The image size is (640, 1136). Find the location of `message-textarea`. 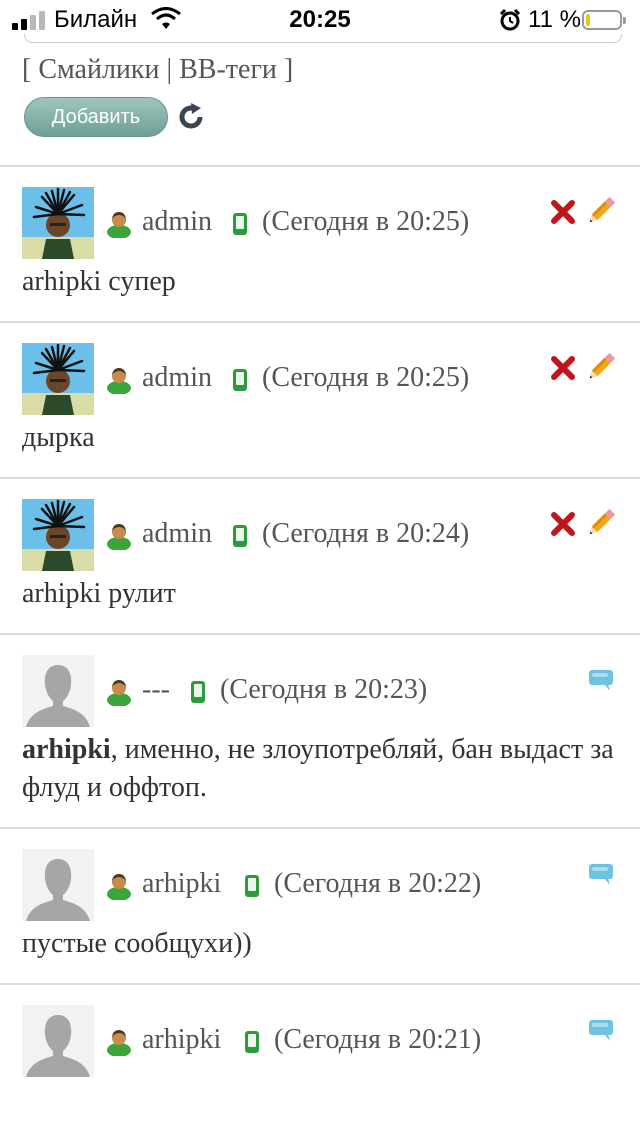

message-textarea is located at coordinates (323, 38).